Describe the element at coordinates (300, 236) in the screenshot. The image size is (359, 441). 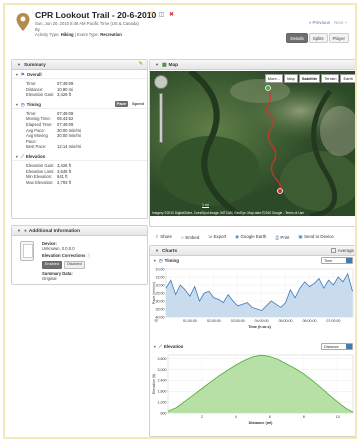
I see `device-send-icon: ▣` at that location.